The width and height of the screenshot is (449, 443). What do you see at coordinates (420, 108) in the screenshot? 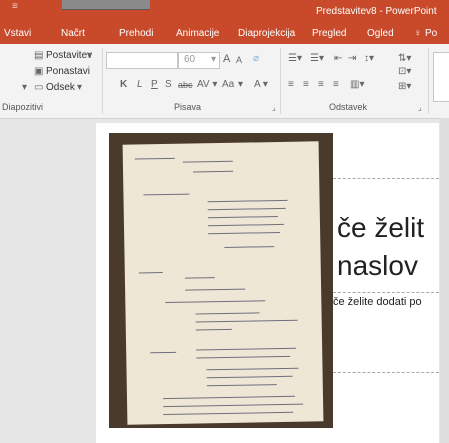
I see `paragraph-dialog-launcher-icon: ⌟` at bounding box center [420, 108].